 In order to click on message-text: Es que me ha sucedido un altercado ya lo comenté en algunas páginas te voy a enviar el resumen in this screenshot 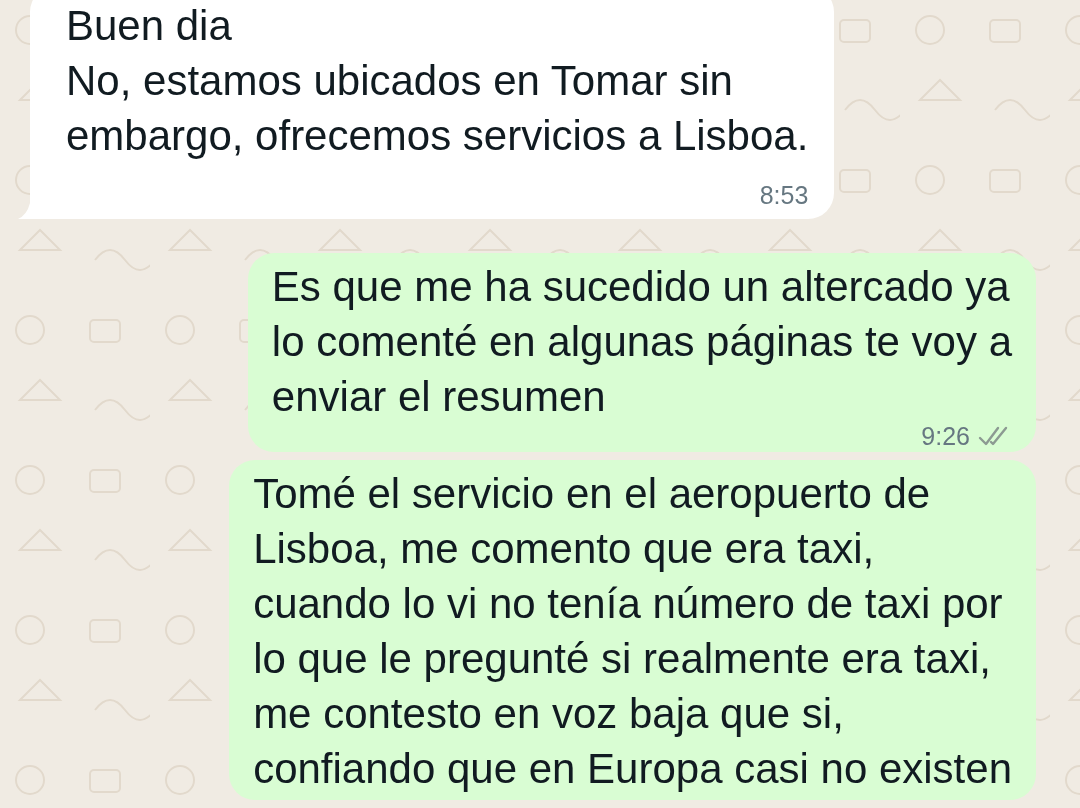, I will do `click(641, 342)`.